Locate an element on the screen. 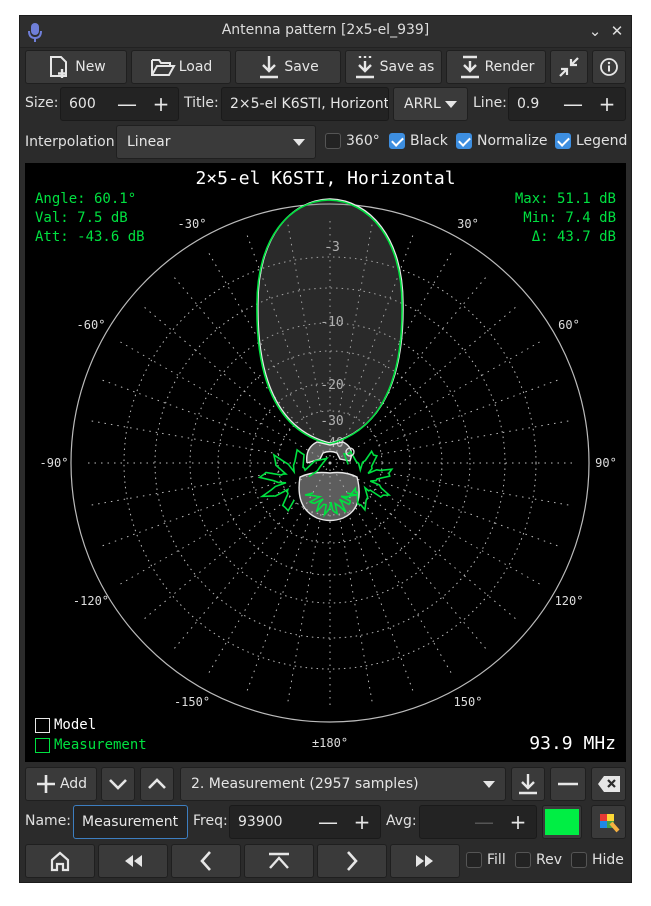 This screenshot has width=651, height=906. color-button is located at coordinates (562, 822).